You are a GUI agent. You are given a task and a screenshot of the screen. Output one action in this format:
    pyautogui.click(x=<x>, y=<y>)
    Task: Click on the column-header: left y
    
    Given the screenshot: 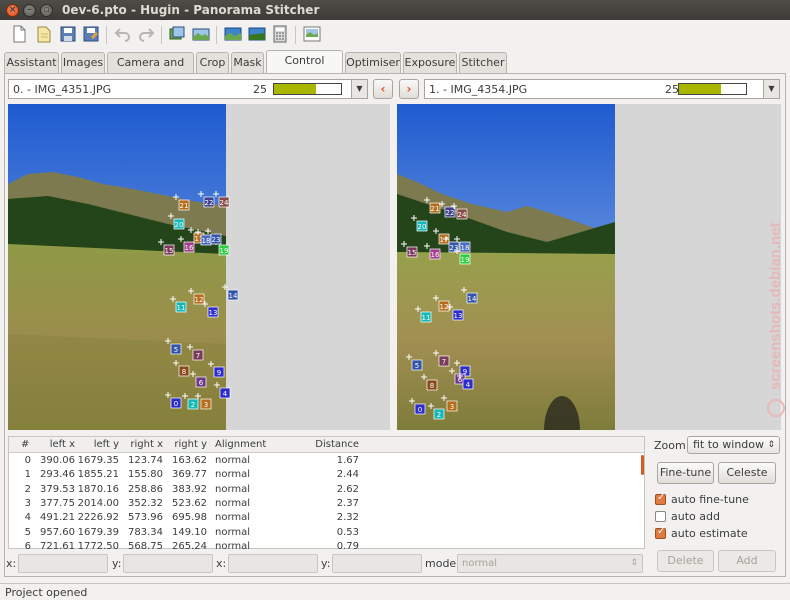 What is the action you would take?
    pyautogui.click(x=98, y=444)
    